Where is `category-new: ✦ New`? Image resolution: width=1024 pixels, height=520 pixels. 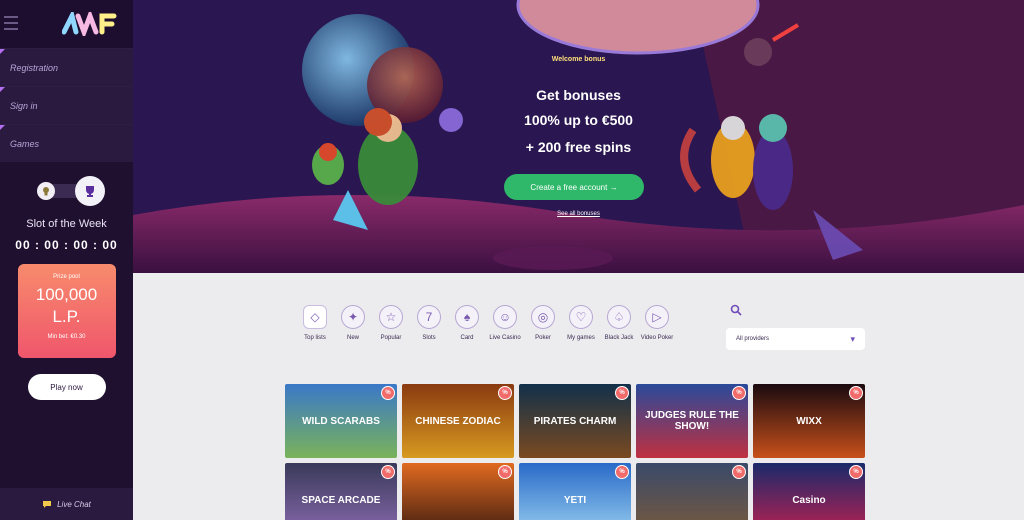
category-new: ✦ New is located at coordinates (353, 323).